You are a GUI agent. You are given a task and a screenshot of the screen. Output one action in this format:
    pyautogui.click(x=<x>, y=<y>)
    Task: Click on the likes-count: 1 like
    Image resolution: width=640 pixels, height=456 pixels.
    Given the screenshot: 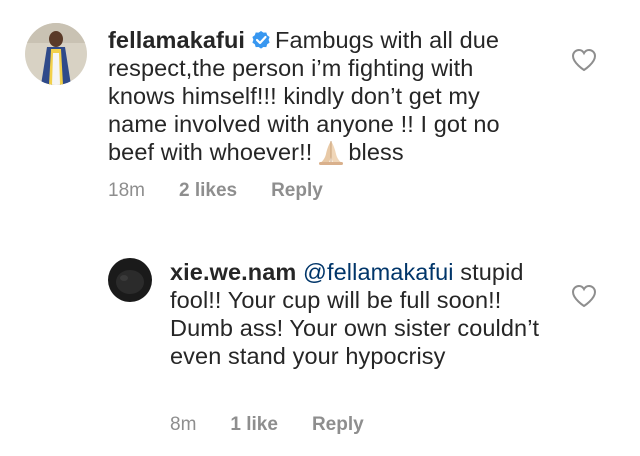 What is the action you would take?
    pyautogui.click(x=254, y=424)
    